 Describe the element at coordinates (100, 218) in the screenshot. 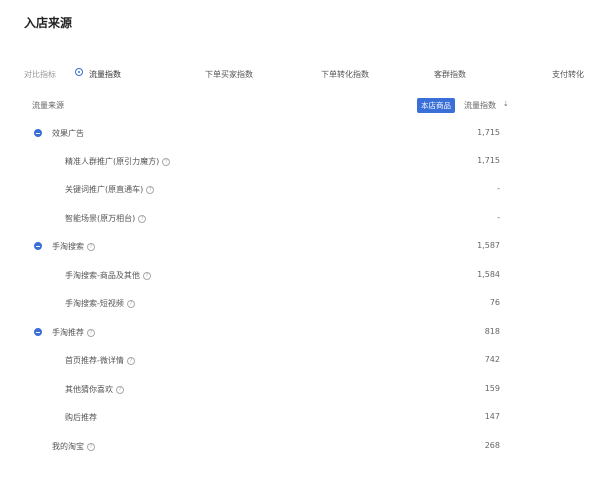

I see `row-name: 智能场景(原万相台)` at that location.